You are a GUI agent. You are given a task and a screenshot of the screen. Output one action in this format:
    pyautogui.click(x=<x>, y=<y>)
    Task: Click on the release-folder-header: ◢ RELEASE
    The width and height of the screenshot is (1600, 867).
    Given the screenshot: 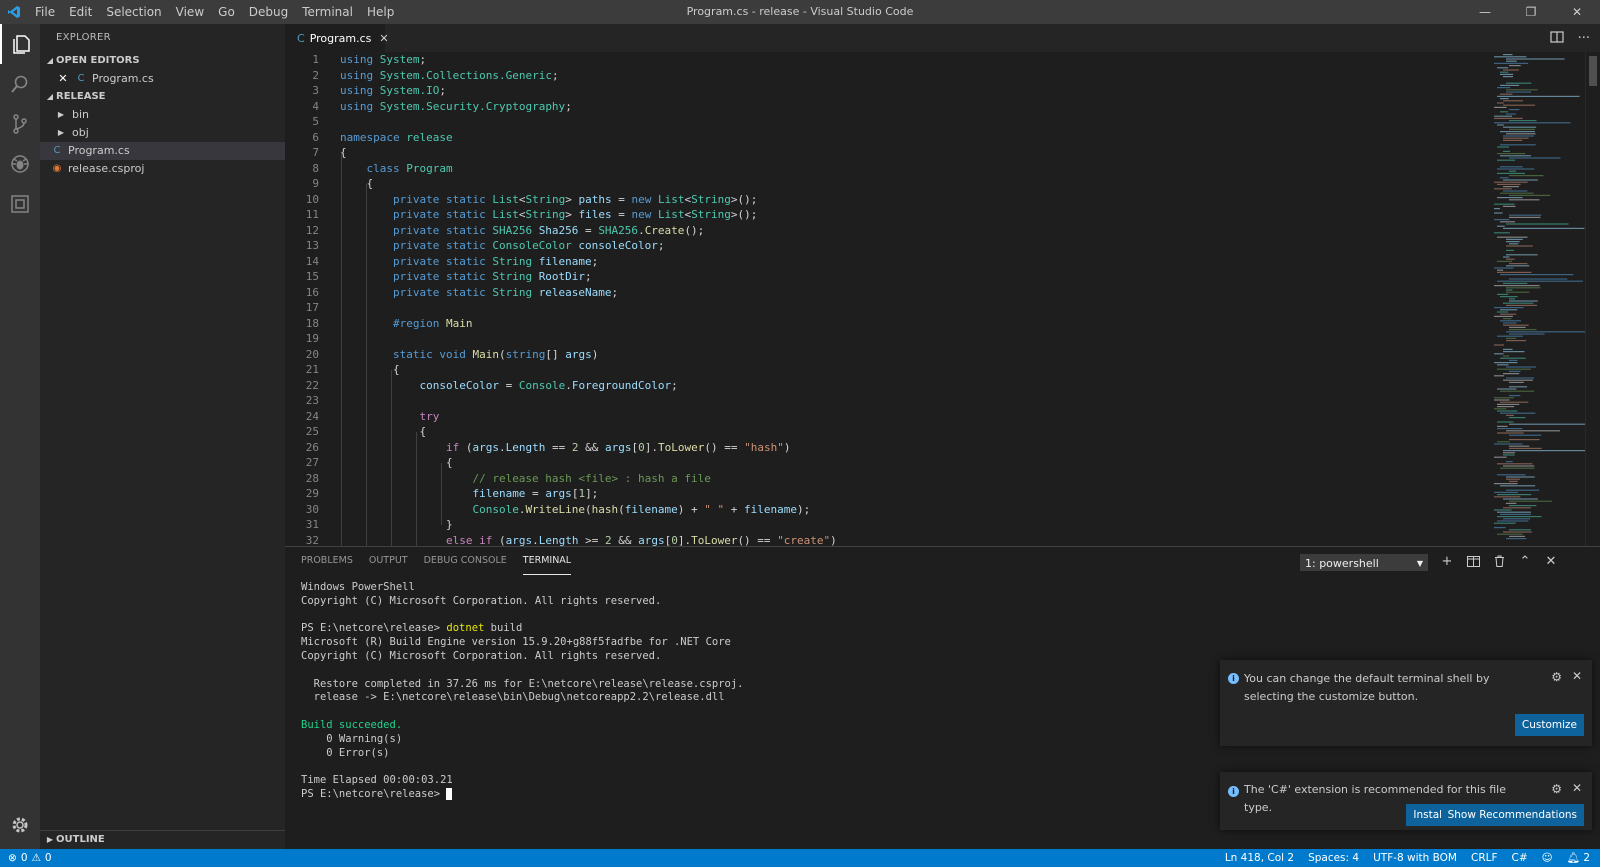 What is the action you would take?
    pyautogui.click(x=162, y=97)
    